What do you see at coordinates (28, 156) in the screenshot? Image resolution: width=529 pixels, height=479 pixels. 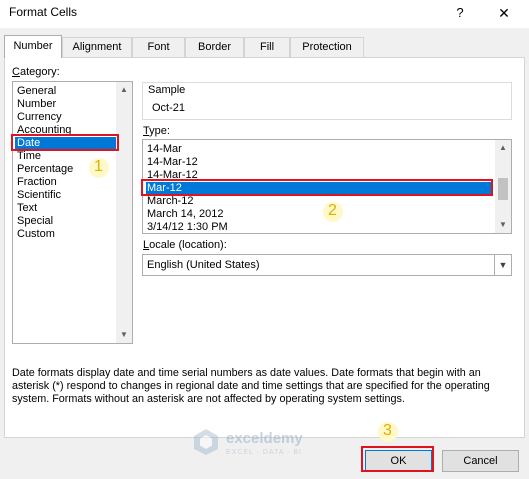 I see `category-item-time: Time` at bounding box center [28, 156].